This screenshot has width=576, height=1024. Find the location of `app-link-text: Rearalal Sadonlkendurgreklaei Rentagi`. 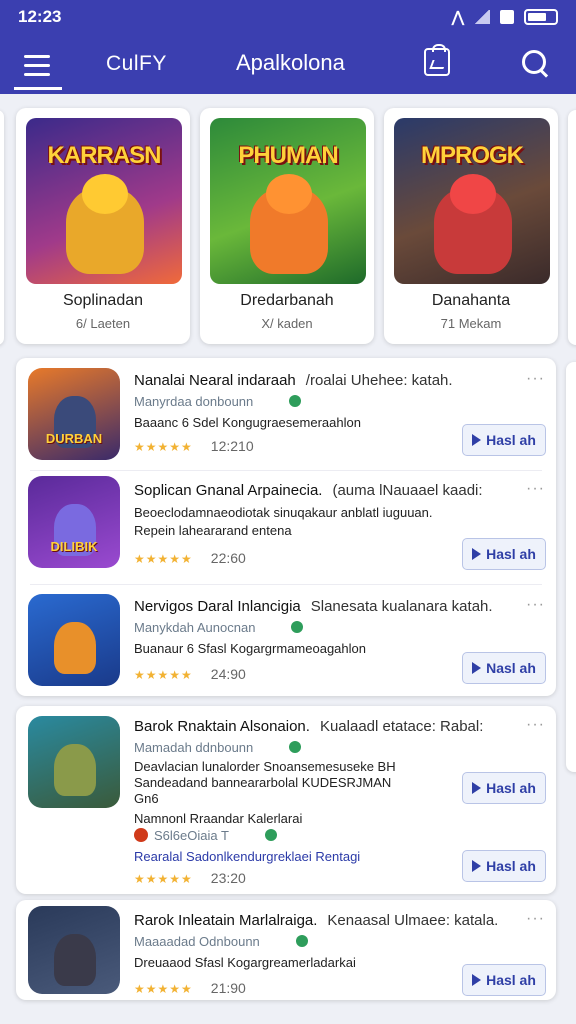

app-link-text: Rearalal Sadonlkendurgreklaei Rentagi is located at coordinates (247, 856).